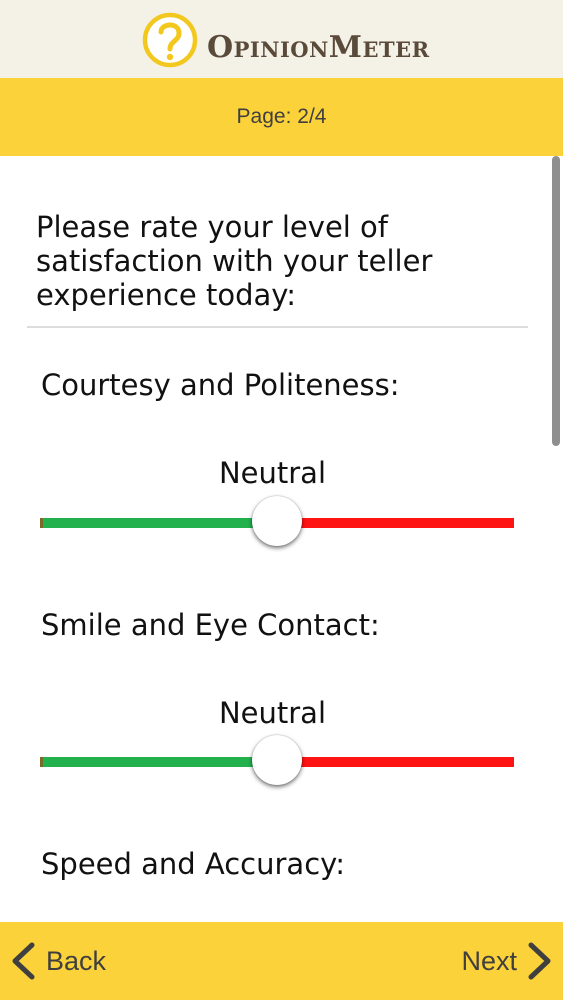  What do you see at coordinates (23, 961) in the screenshot?
I see `chevron-left-icon` at bounding box center [23, 961].